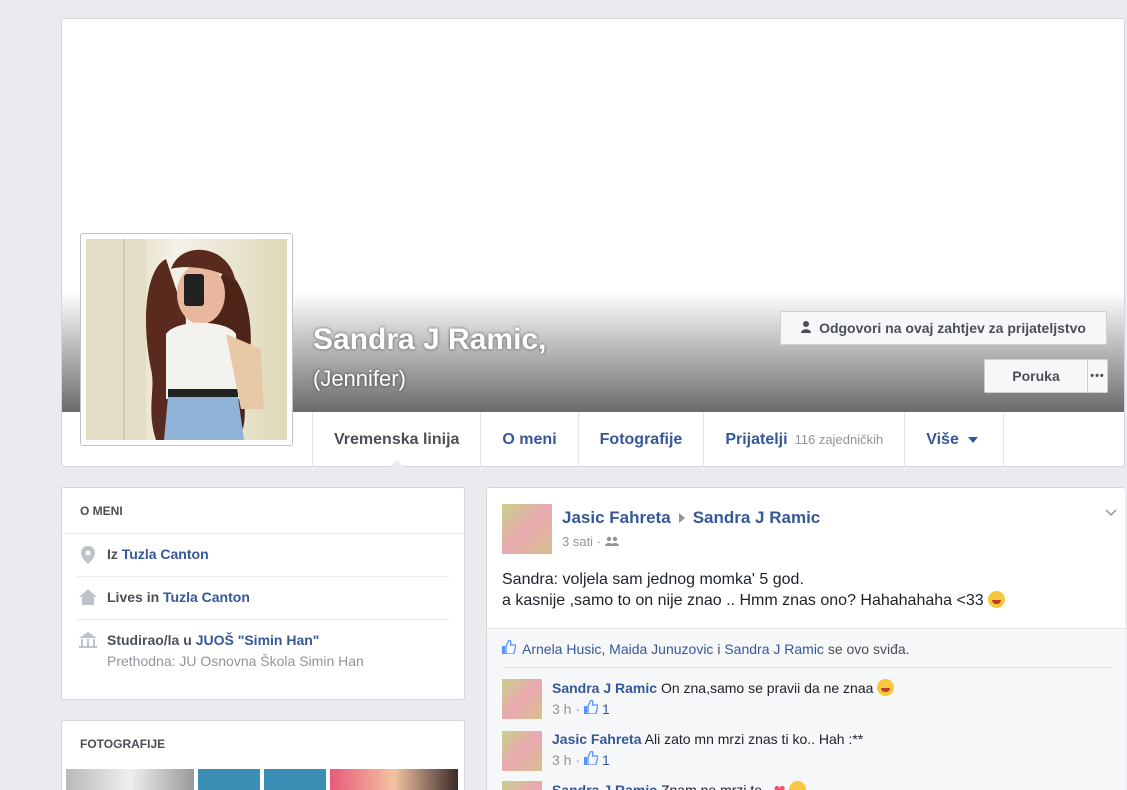 The image size is (1127, 790). What do you see at coordinates (206, 597) in the screenshot?
I see `current-city-link: Tuzla Canton` at bounding box center [206, 597].